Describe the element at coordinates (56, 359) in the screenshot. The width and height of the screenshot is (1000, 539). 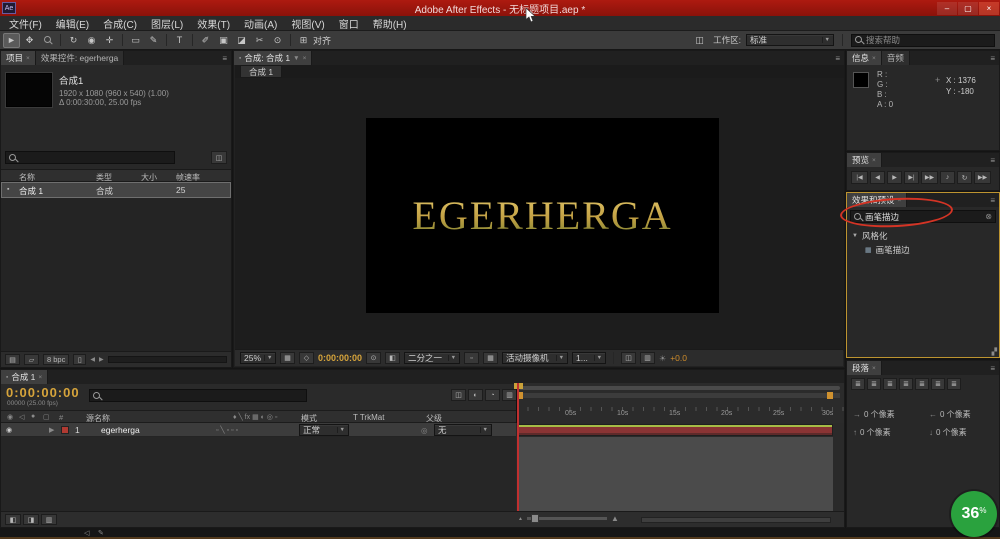
I see `bit-depth-button: 8 bpc` at that location.